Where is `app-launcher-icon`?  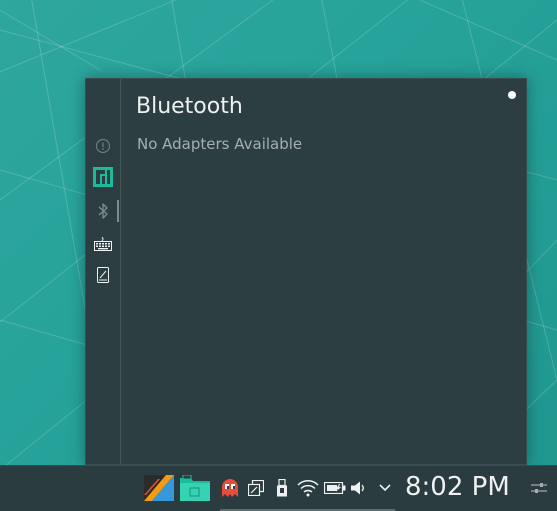 app-launcher-icon is located at coordinates (159, 488).